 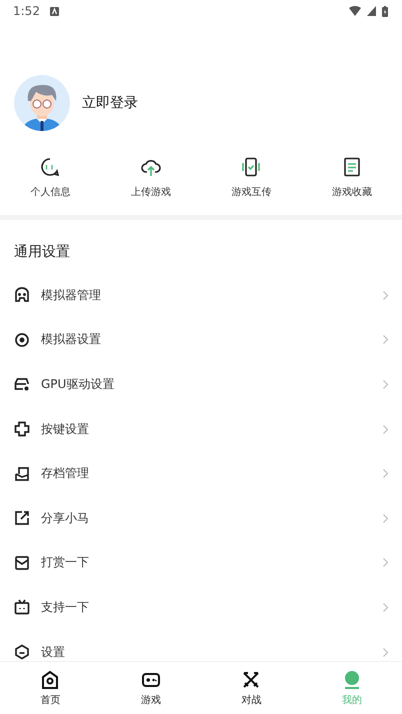 I want to click on home-icon, so click(x=50, y=680).